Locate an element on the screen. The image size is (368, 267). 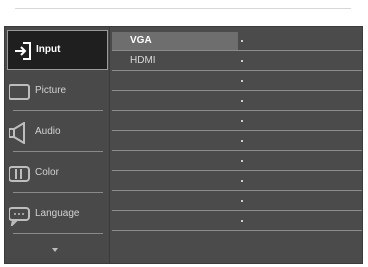
menu-column-divider is located at coordinates (109, 145).